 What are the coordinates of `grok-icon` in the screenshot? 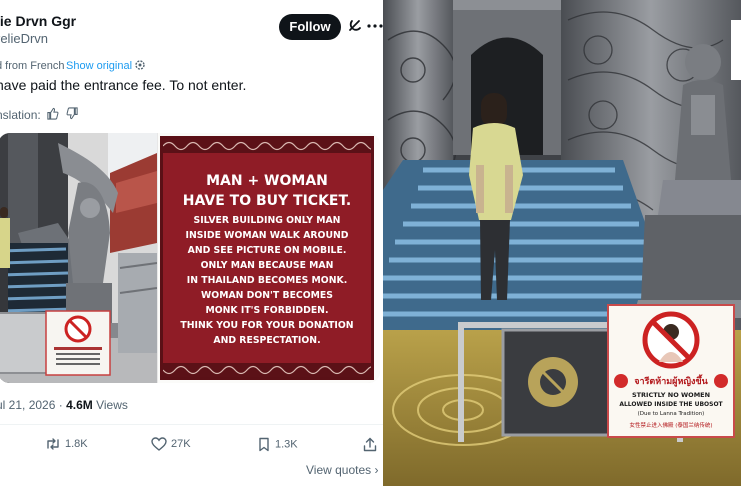 It's located at (355, 26).